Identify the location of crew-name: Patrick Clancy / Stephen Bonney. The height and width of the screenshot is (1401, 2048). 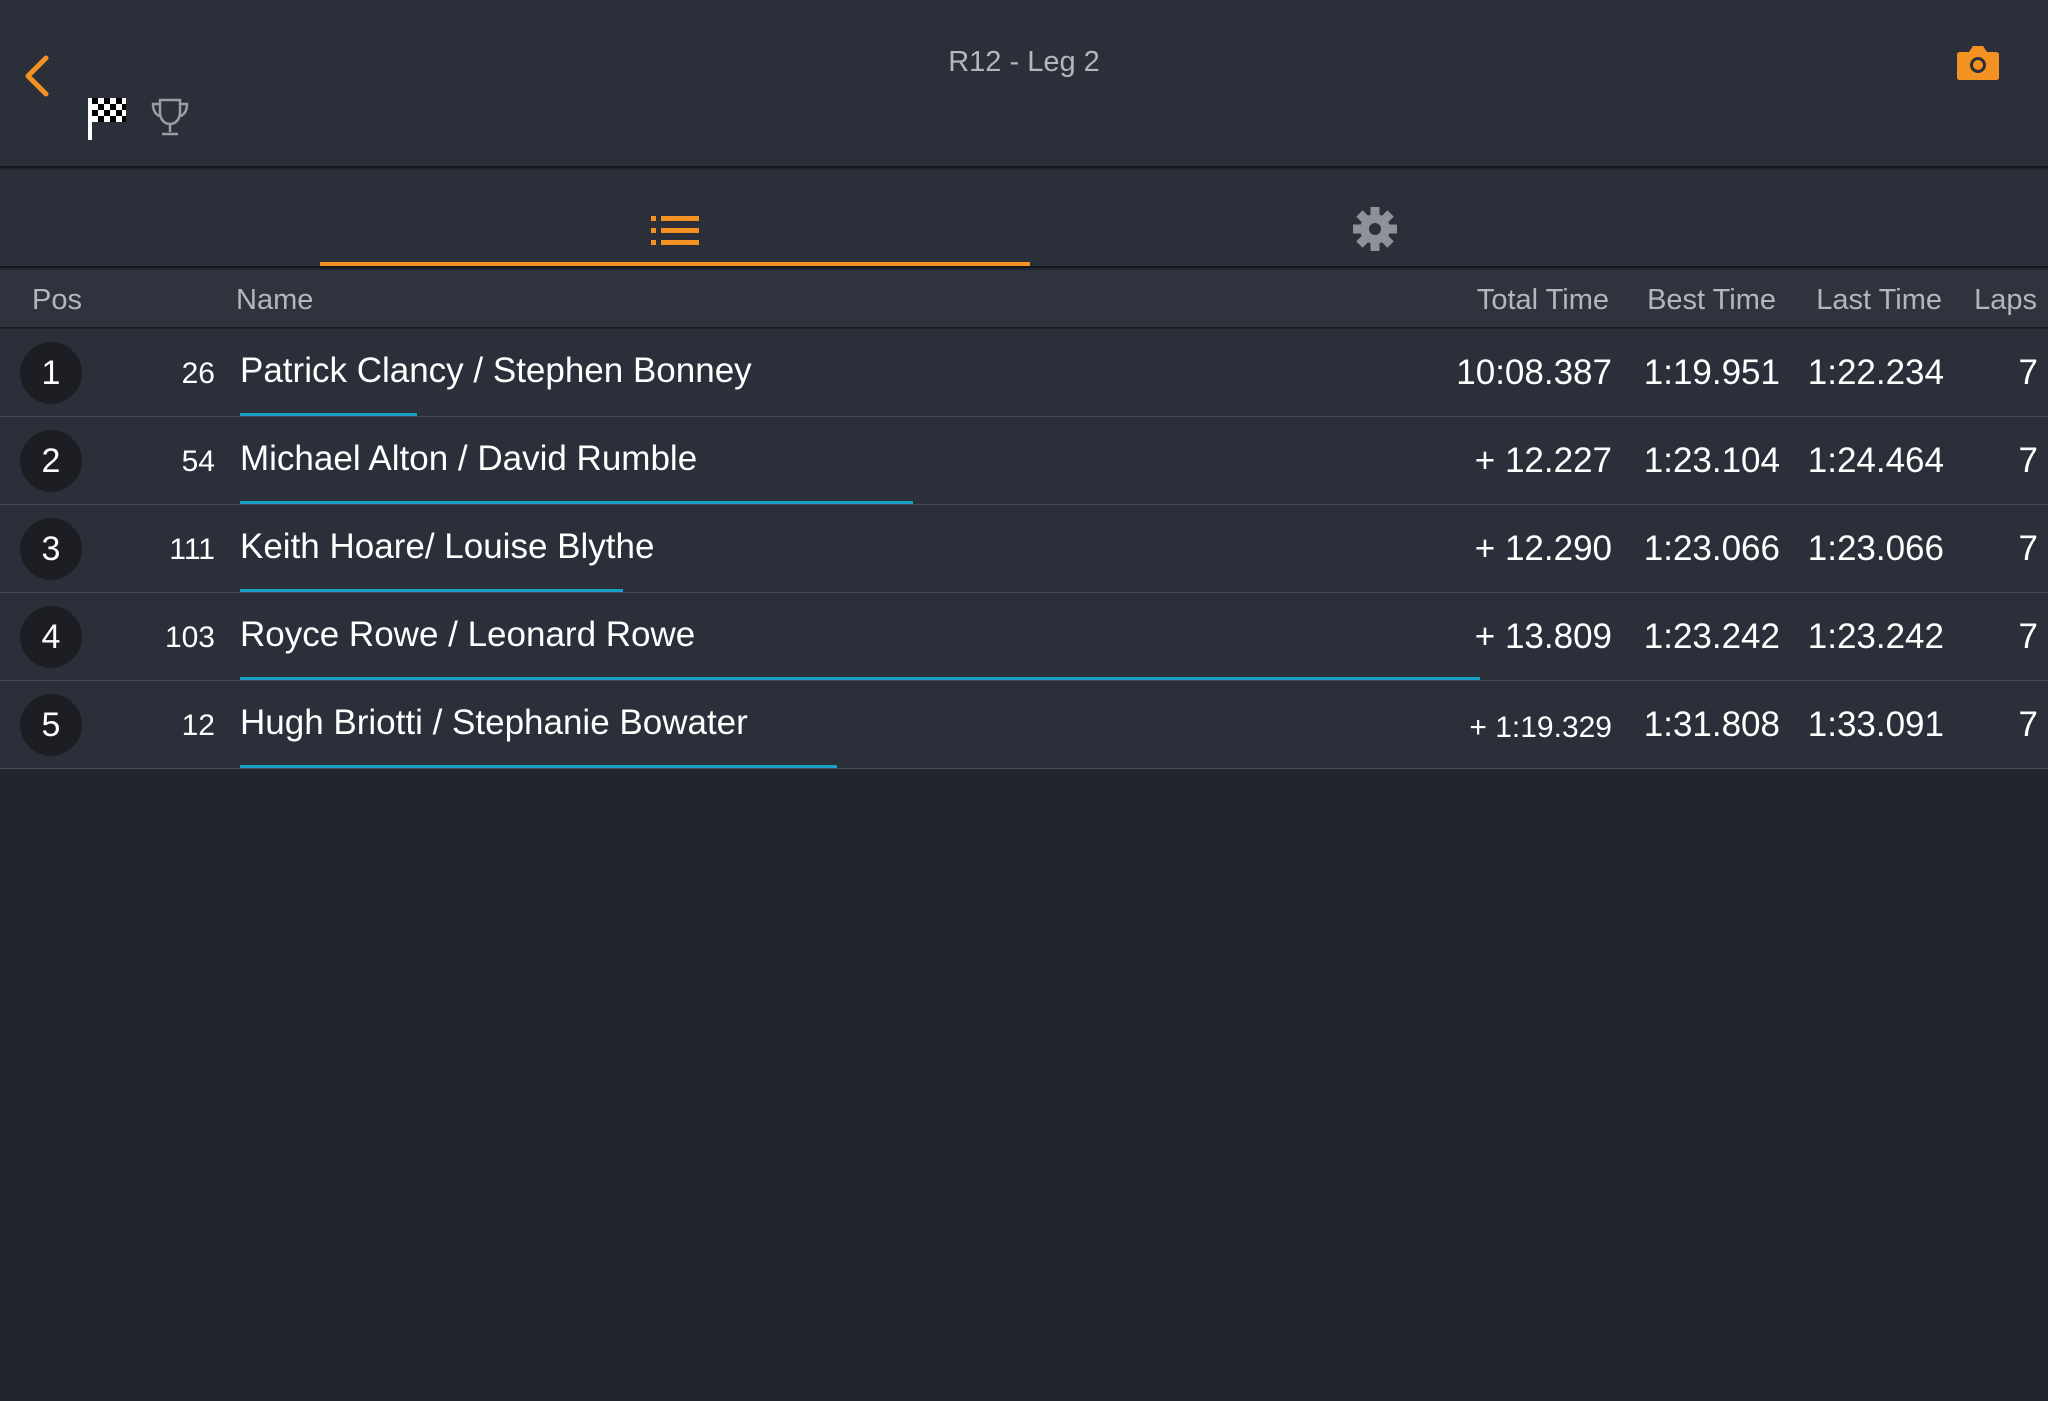
(496, 370).